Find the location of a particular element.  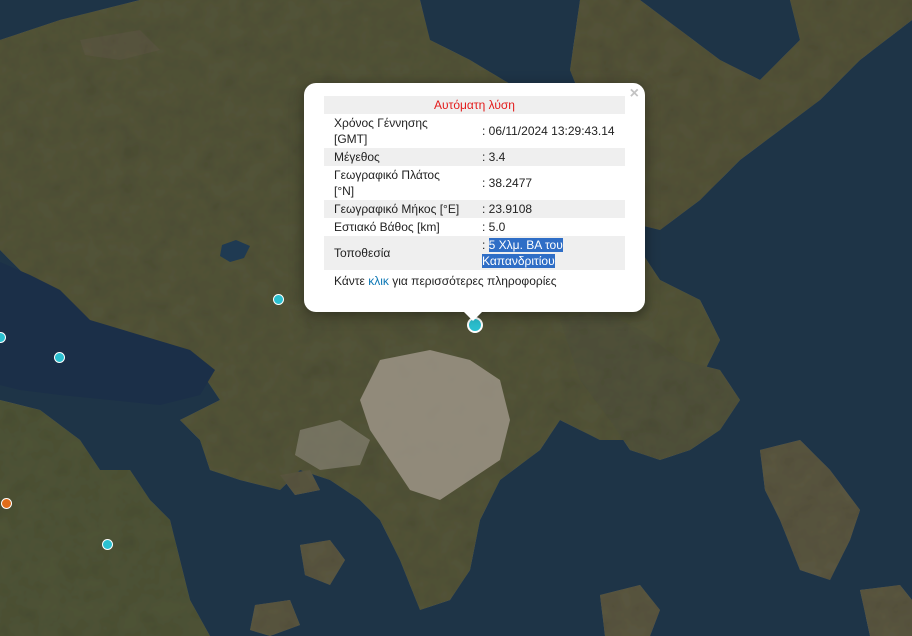

close-icon: × is located at coordinates (634, 94).